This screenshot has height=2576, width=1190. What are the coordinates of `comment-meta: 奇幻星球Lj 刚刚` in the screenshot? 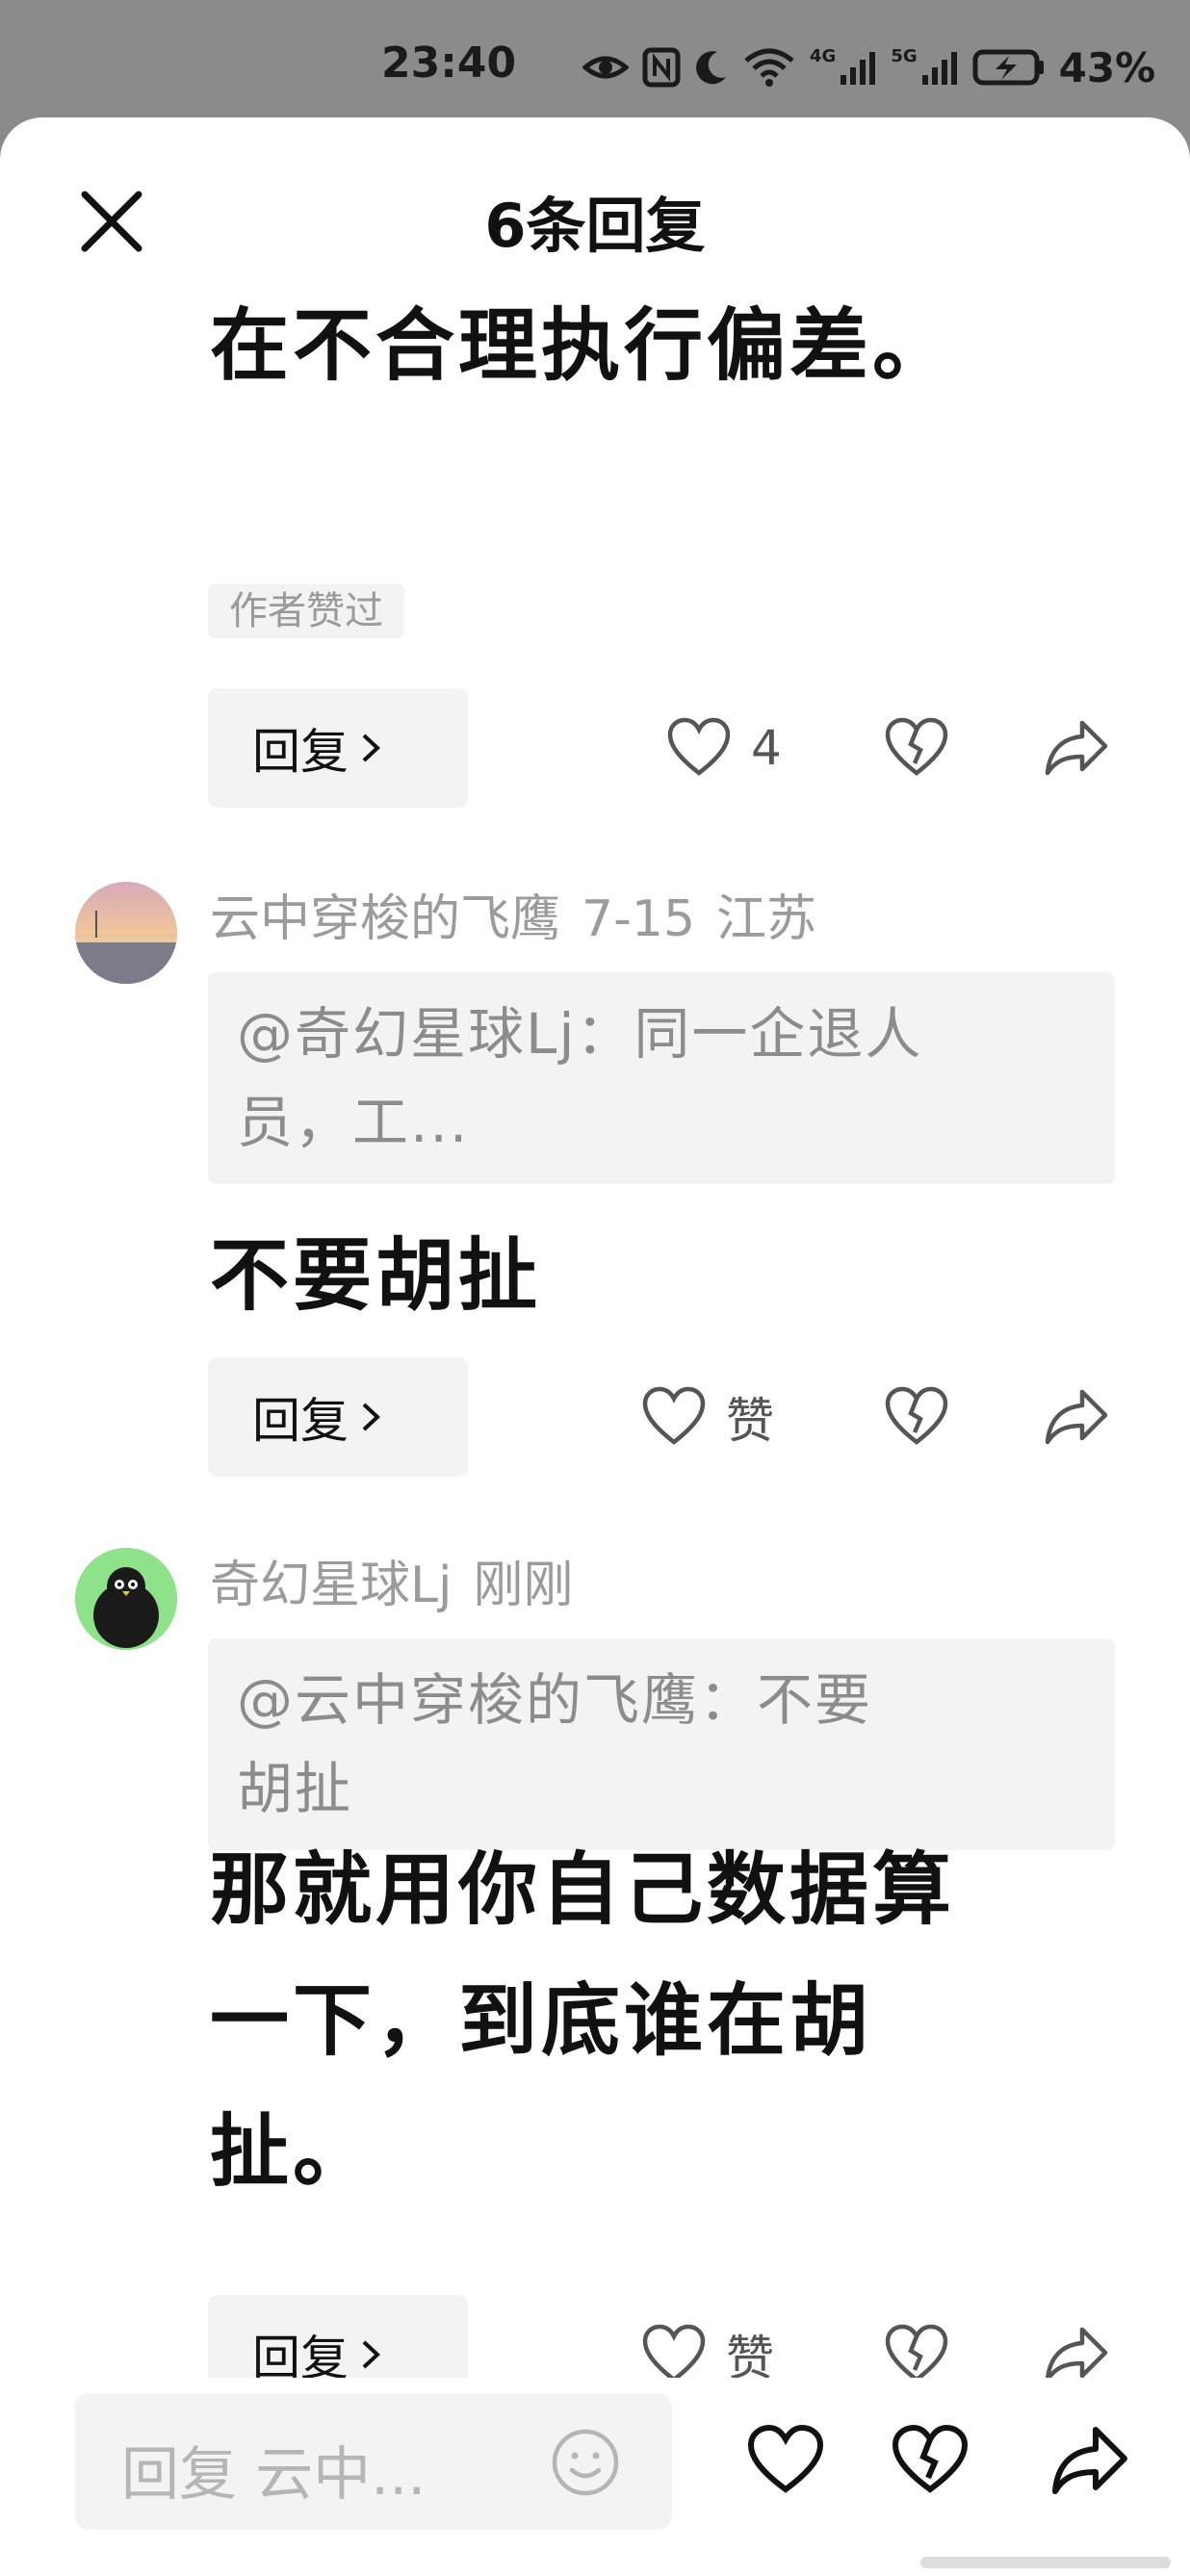 It's located at (402, 1580).